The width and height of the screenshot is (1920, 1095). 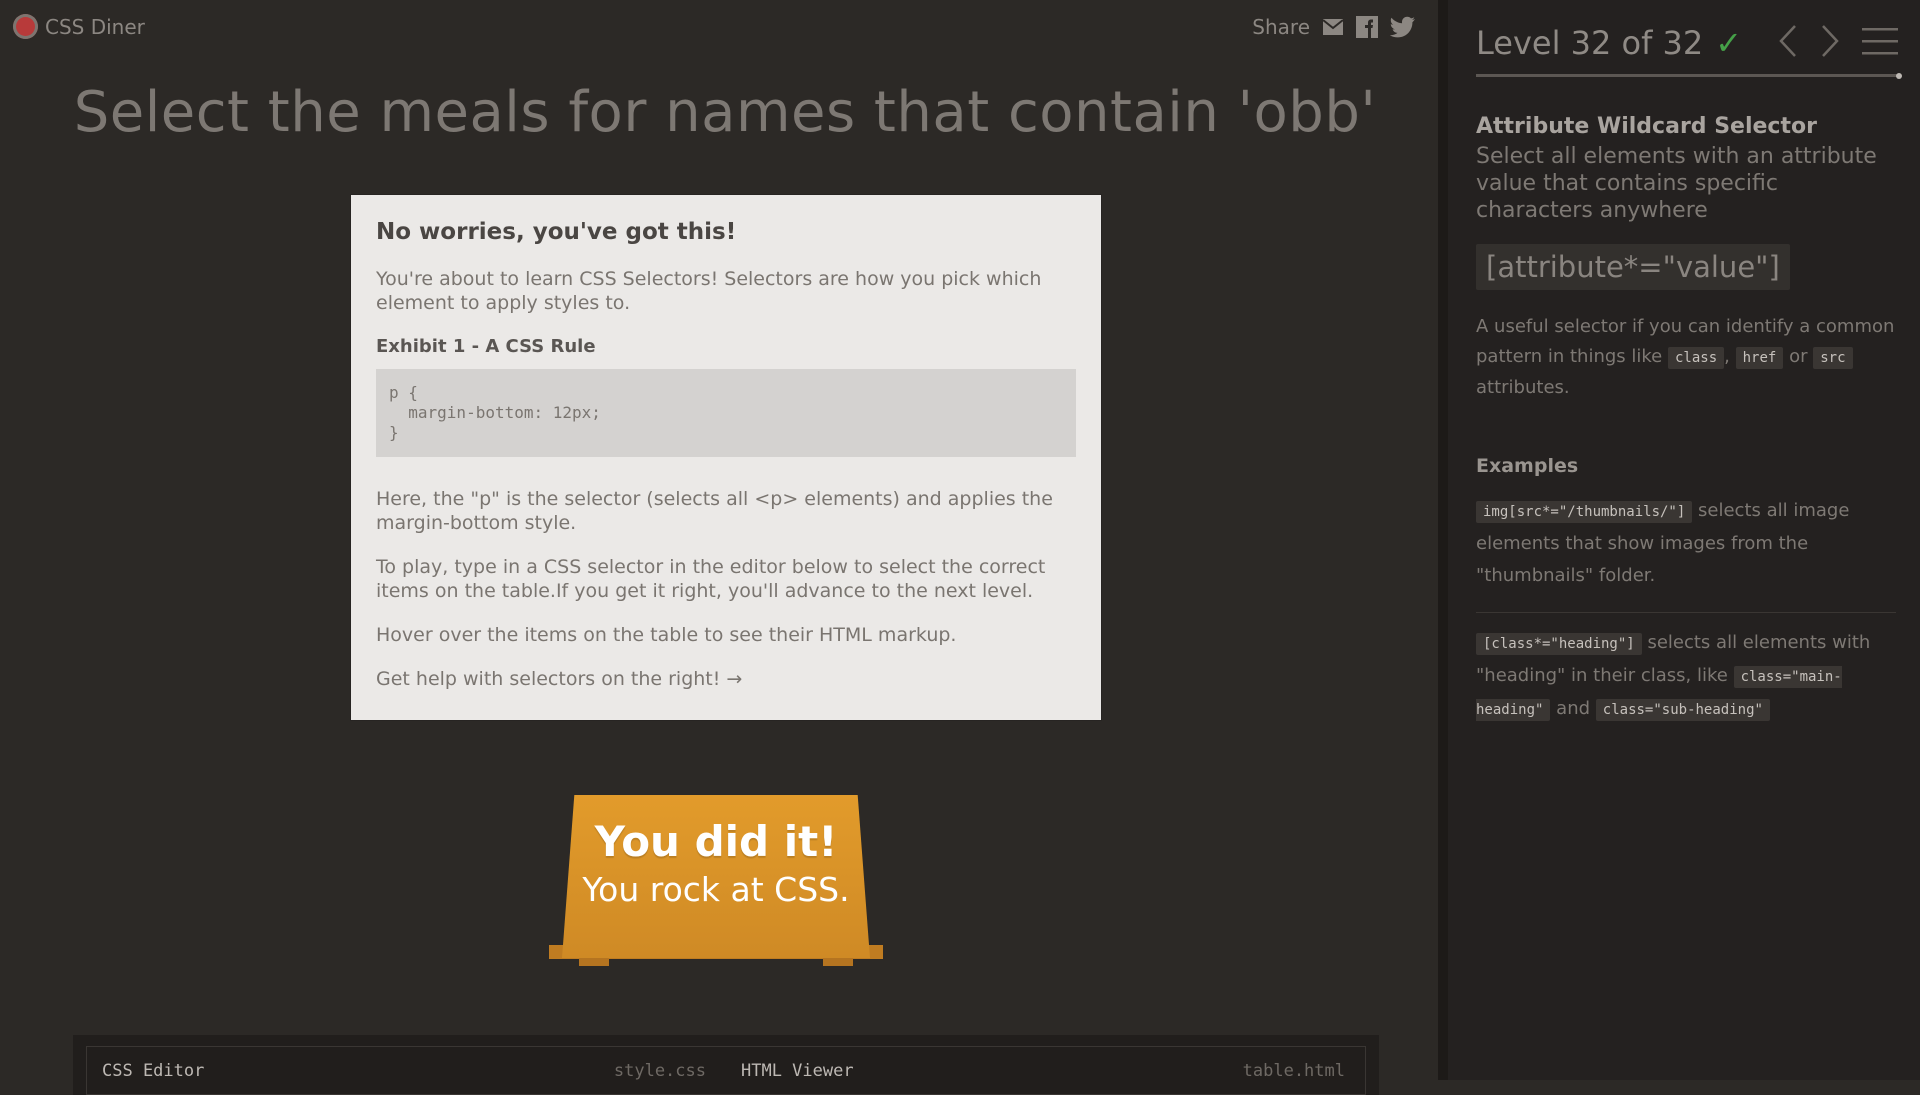 What do you see at coordinates (1798, 356) in the screenshot?
I see `hint-or: or` at bounding box center [1798, 356].